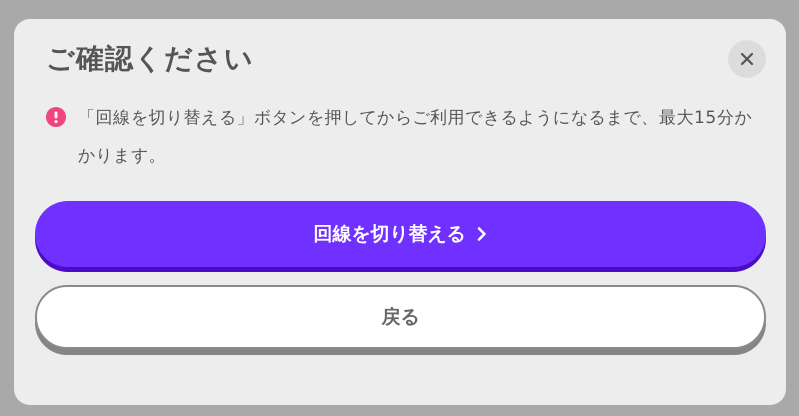  I want to click on close-button, so click(747, 59).